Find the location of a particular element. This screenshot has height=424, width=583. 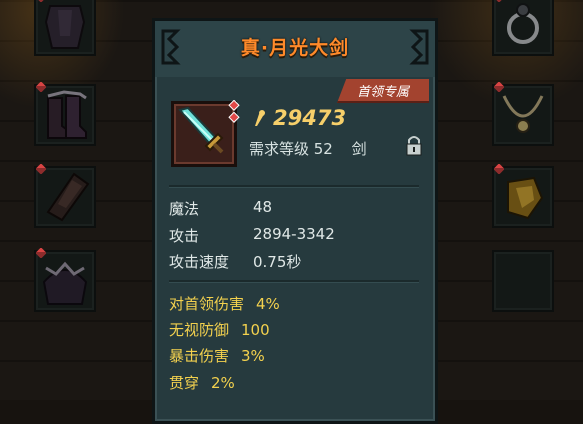

stat-attack: 攻击 2894-3342 is located at coordinates (252, 235).